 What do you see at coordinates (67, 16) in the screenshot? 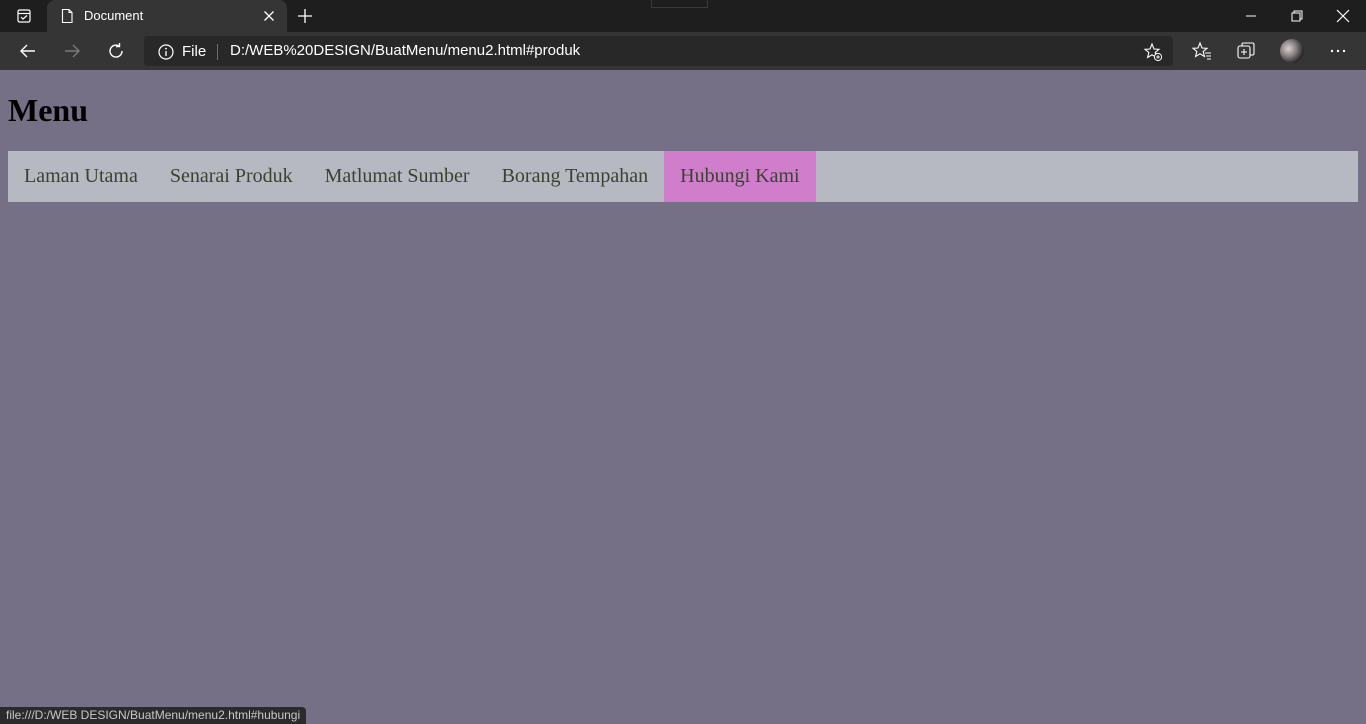
I see `page-icon` at bounding box center [67, 16].